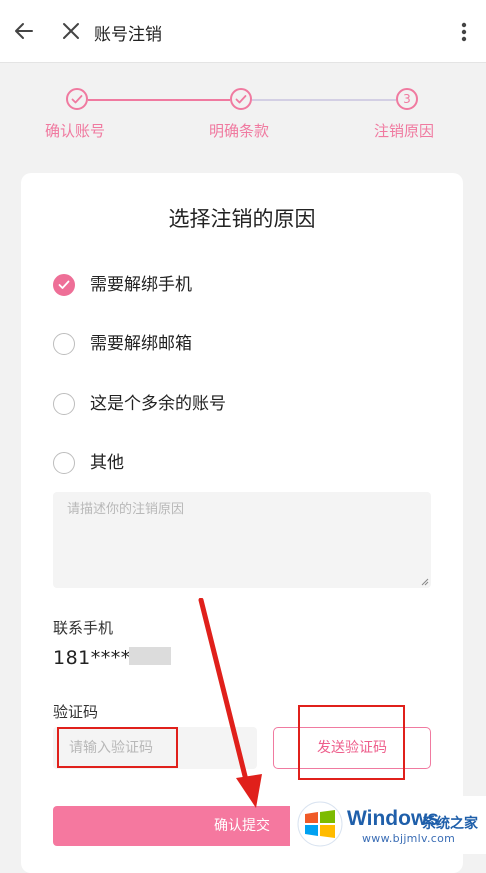 The width and height of the screenshot is (486, 873). I want to click on step-1-done, so click(77, 99).